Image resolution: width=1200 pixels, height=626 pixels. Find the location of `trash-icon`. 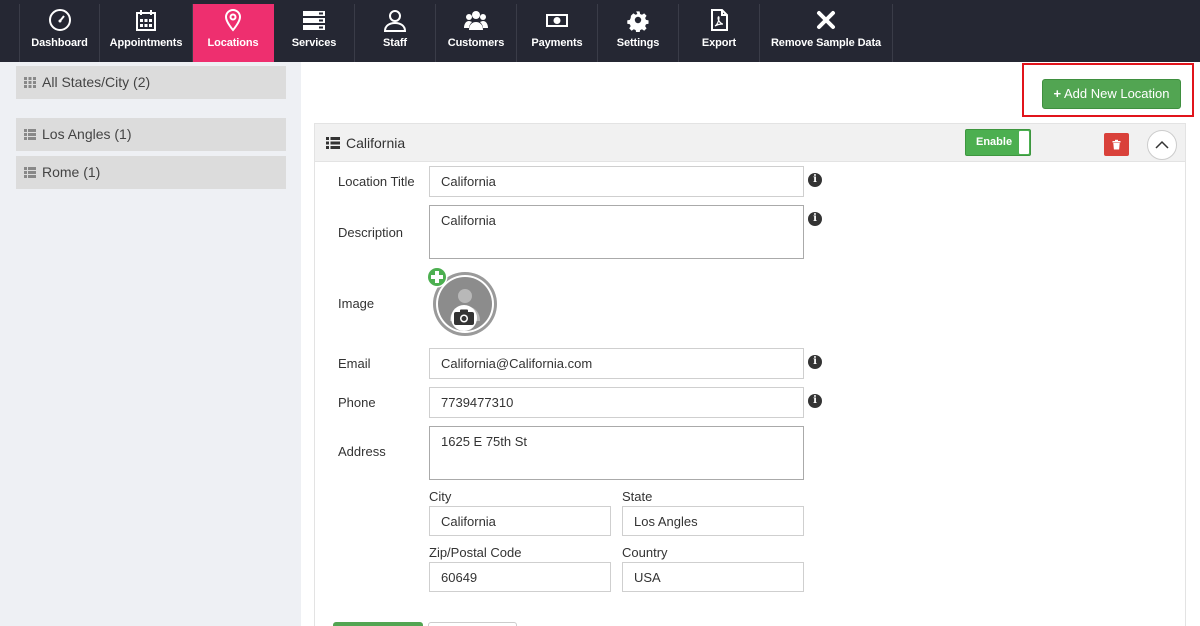

trash-icon is located at coordinates (1116, 144).